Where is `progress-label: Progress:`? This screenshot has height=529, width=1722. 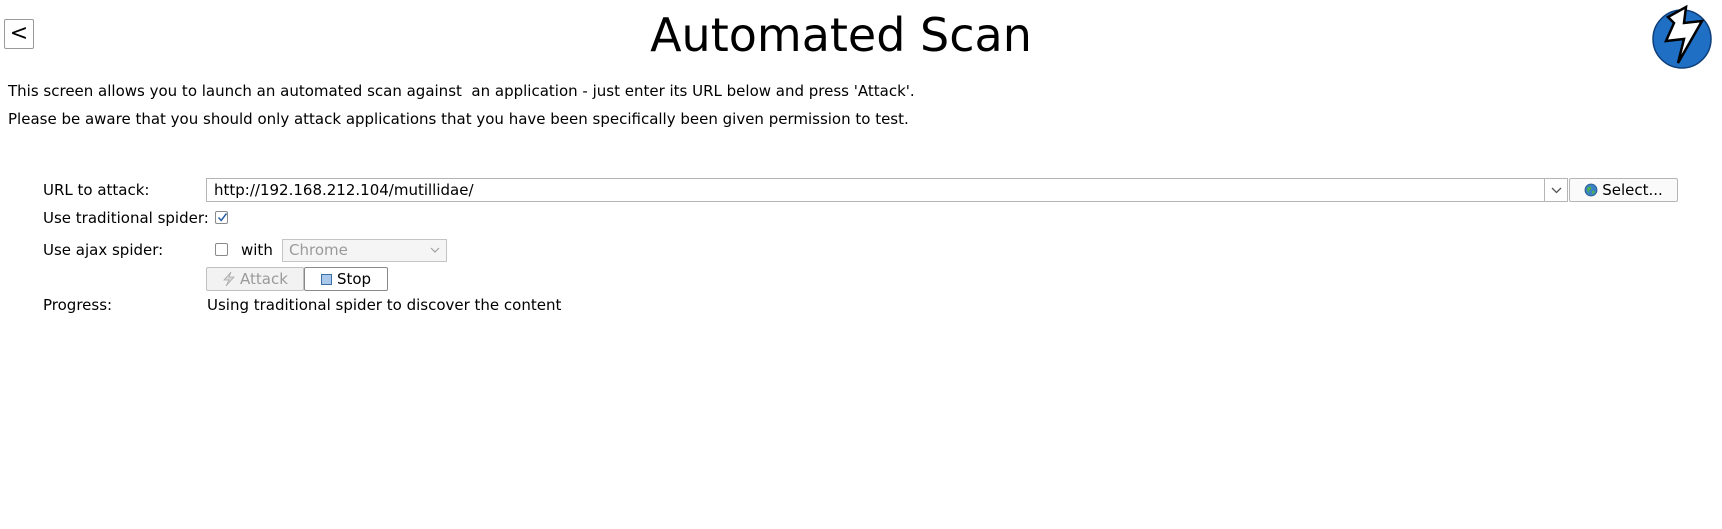
progress-label: Progress: is located at coordinates (78, 305).